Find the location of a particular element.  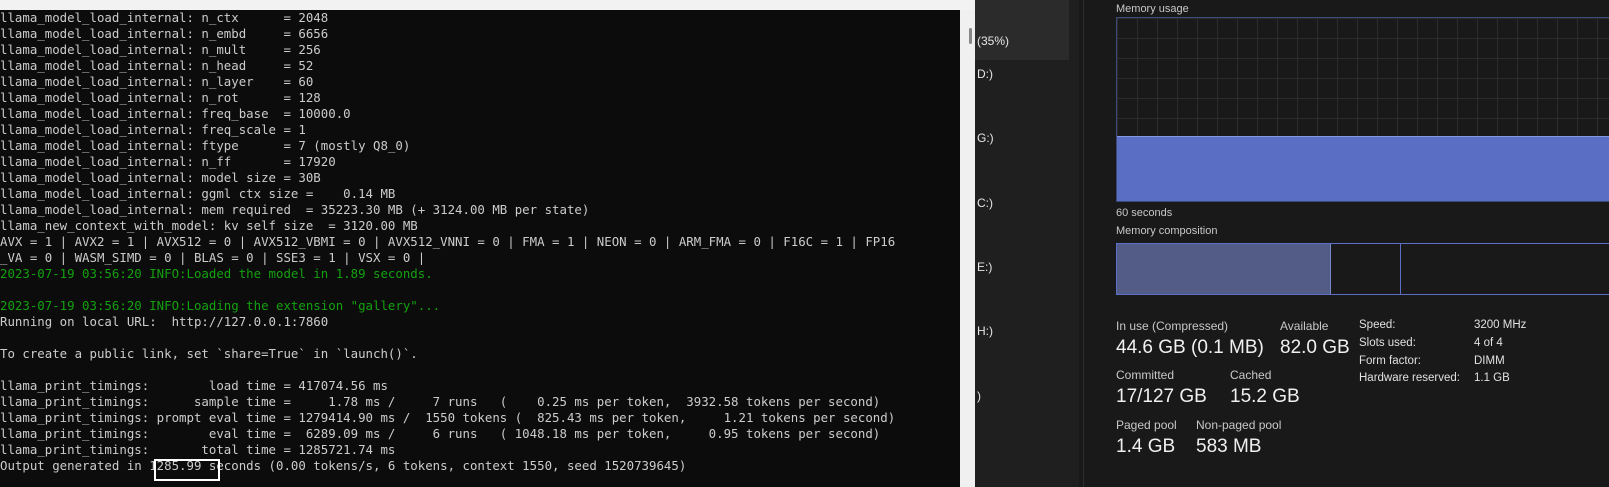

non-paged-pool-label: Non-paged pool is located at coordinates (1239, 425).